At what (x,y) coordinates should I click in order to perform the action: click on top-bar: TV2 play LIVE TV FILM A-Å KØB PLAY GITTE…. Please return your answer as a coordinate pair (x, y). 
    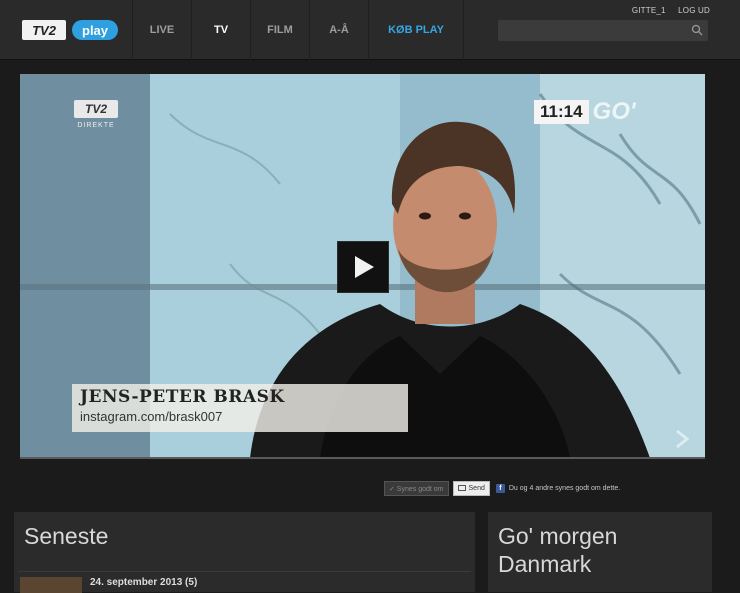
    Looking at the image, I should click on (370, 30).